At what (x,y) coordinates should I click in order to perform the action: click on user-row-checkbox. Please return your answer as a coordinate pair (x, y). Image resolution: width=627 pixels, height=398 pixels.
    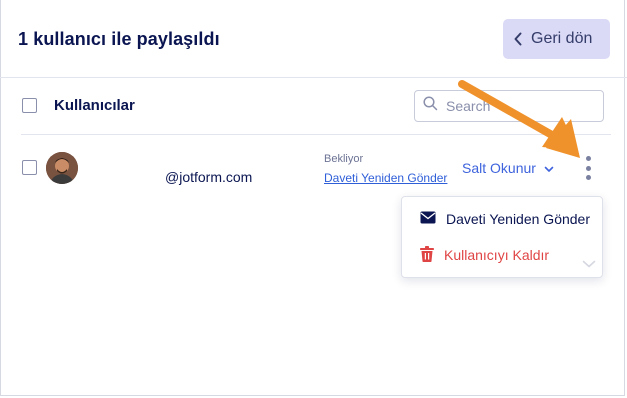
    Looking at the image, I should click on (29, 167).